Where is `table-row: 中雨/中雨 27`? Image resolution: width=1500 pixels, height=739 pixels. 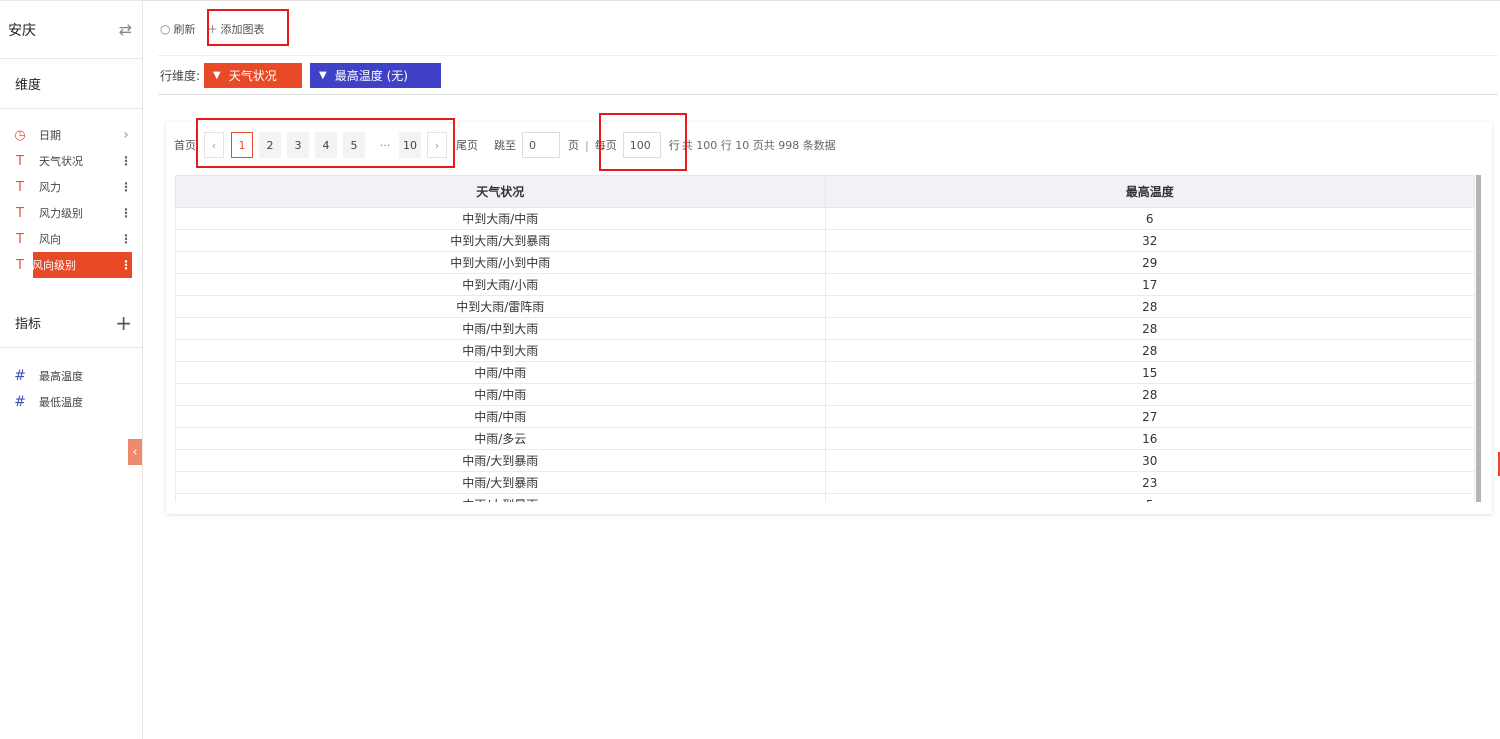
table-row: 中雨/中雨 27 is located at coordinates (825, 416).